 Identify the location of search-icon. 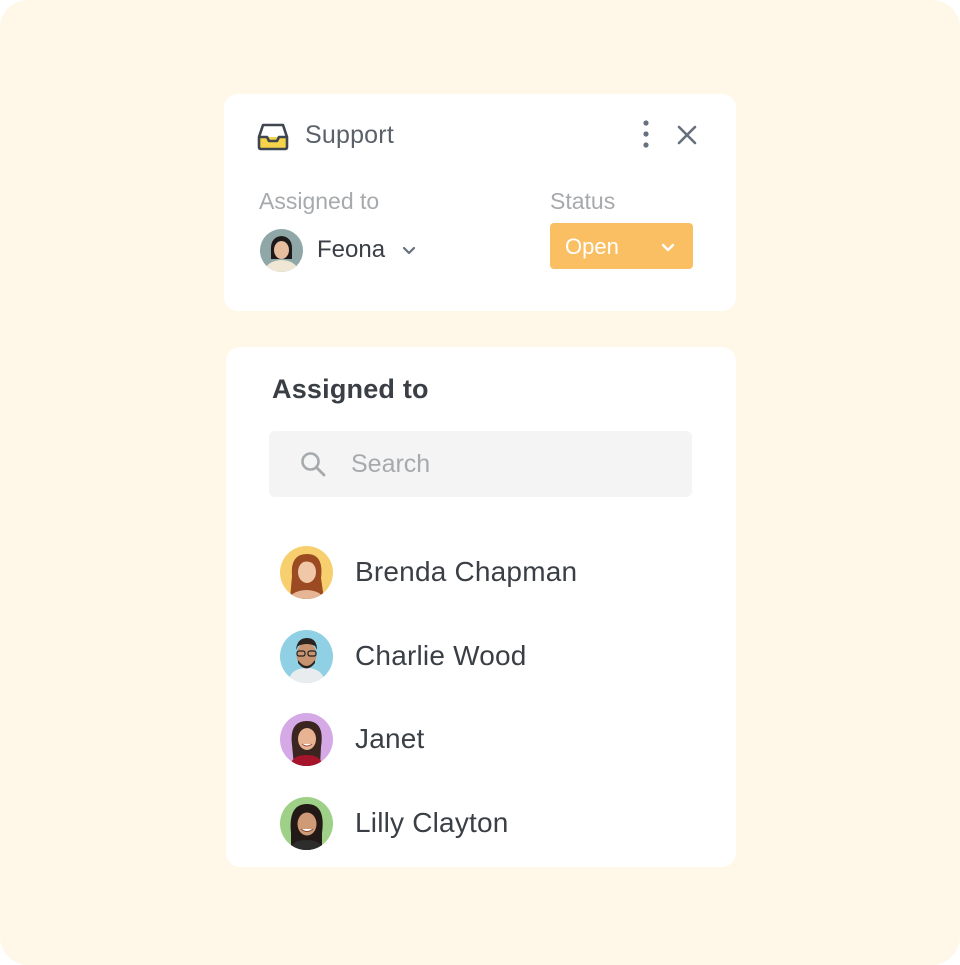
(313, 464).